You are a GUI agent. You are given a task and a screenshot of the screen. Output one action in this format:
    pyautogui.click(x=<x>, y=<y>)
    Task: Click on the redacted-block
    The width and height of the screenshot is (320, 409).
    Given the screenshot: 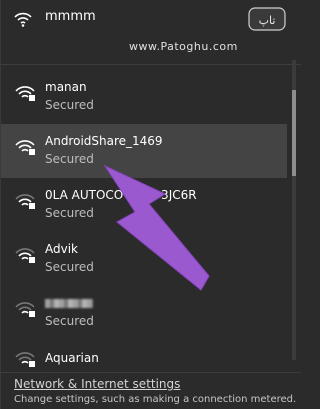 What is the action you would take?
    pyautogui.click(x=69, y=303)
    